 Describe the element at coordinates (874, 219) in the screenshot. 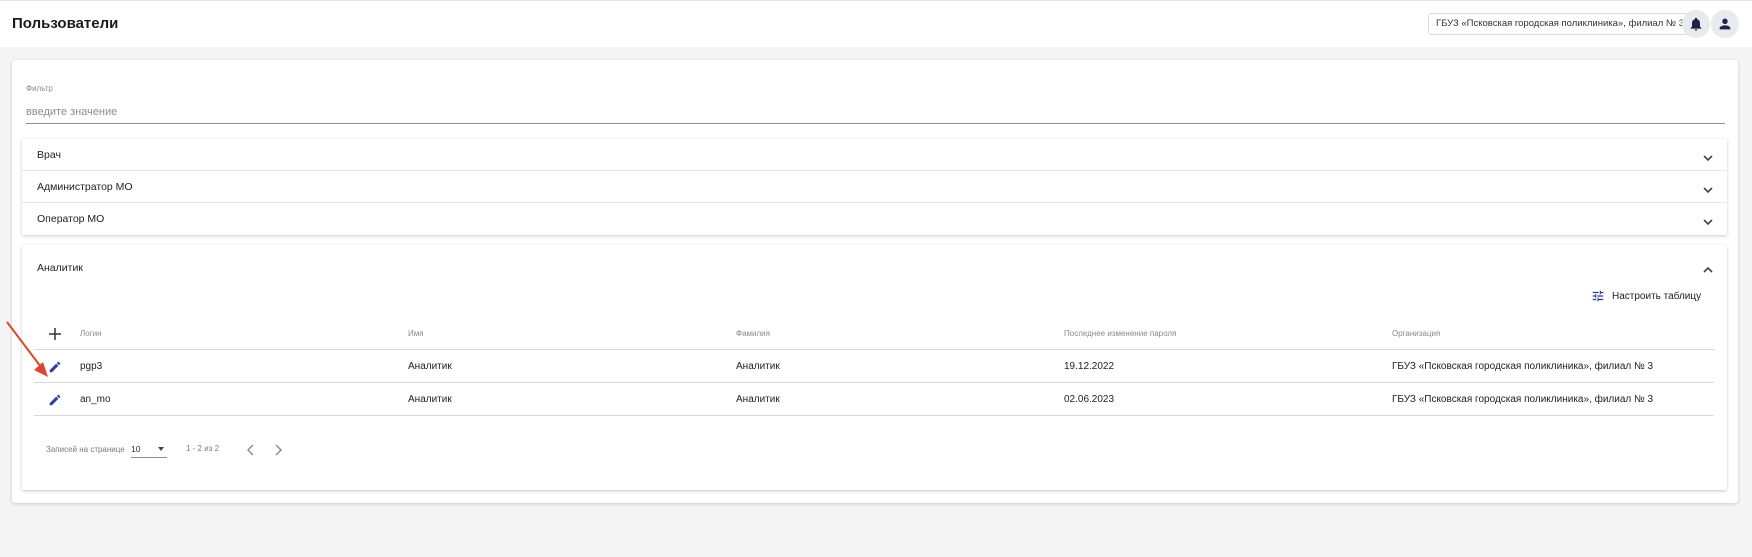

I see `role-panel-mo-operator: Оператор МО` at that location.